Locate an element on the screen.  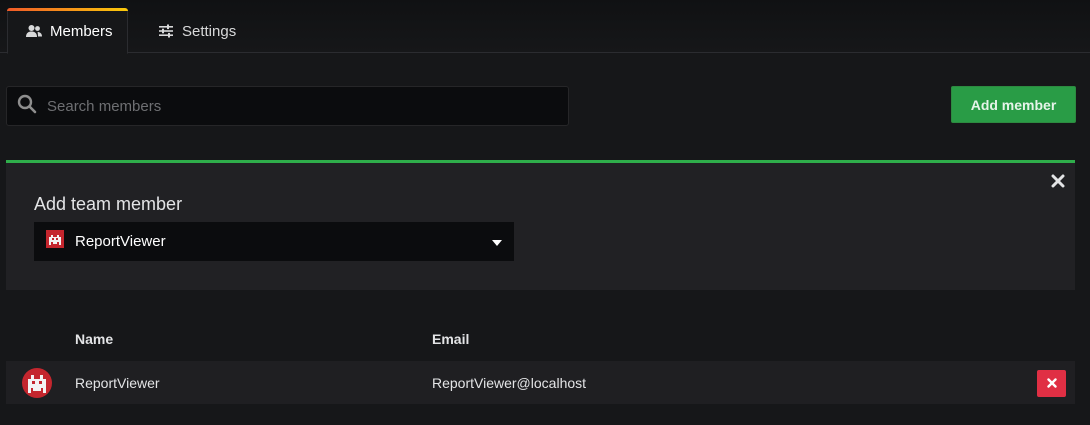
tab-bar: Members Settings is located at coordinates (545, 27).